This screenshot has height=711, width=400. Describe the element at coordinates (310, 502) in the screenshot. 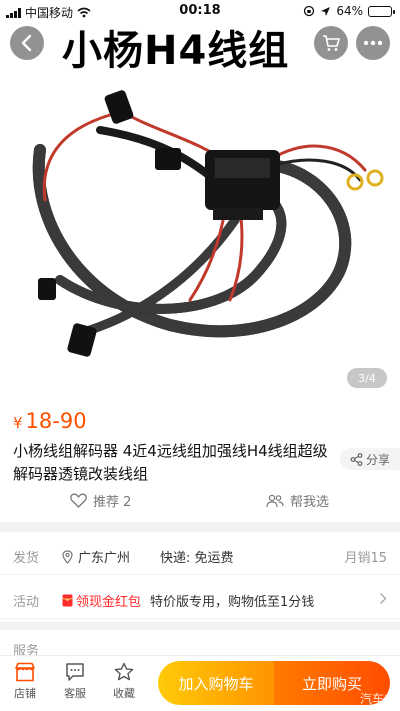

I see `help-choose-label: 帮我选` at that location.